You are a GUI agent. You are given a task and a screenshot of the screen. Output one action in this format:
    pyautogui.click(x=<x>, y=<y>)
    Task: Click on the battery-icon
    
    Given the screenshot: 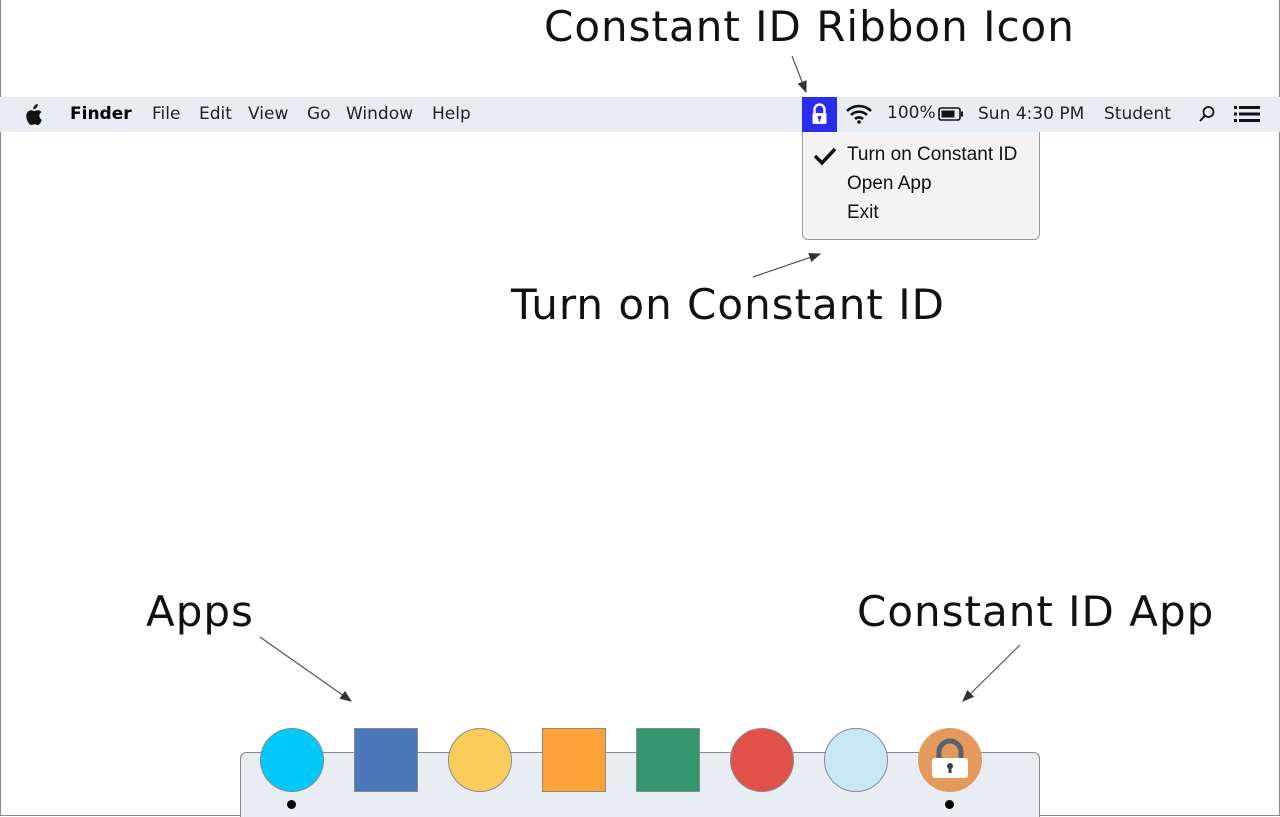 What is the action you would take?
    pyautogui.click(x=951, y=114)
    